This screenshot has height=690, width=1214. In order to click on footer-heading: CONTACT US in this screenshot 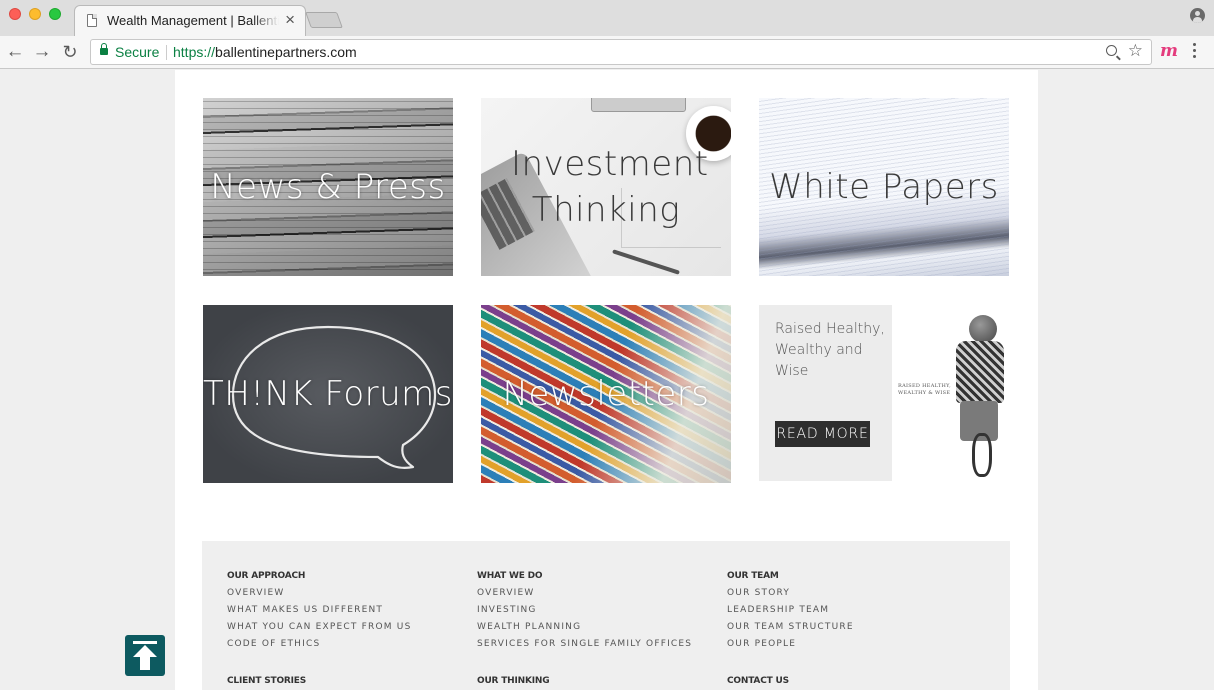, I will do `click(847, 681)`.